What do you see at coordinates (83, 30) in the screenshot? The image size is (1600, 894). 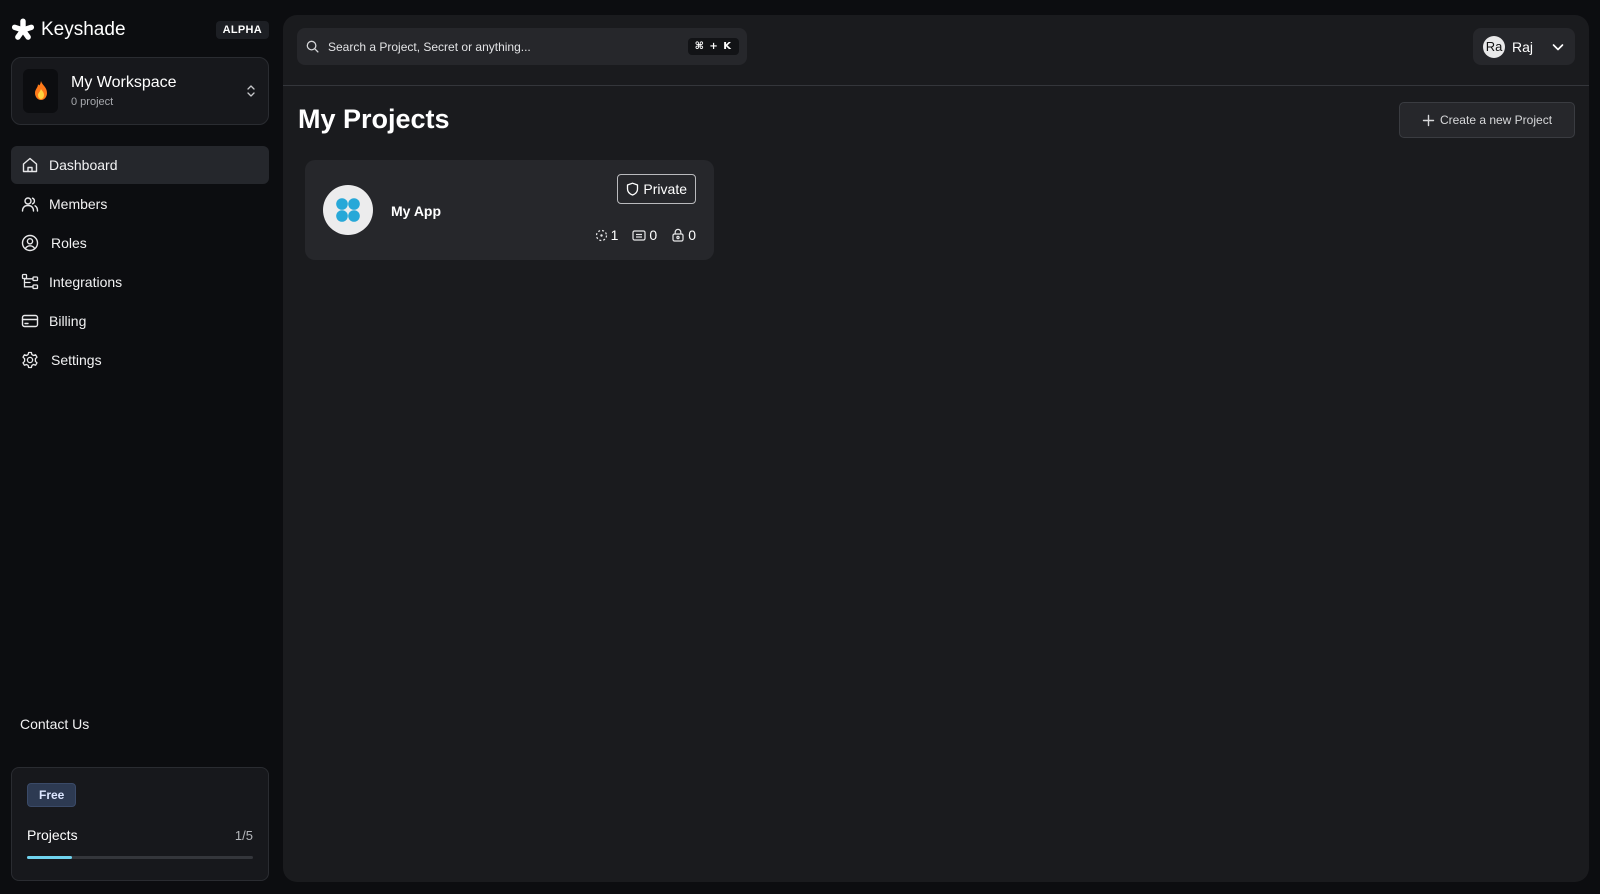 I see `brand-name: Keyshade` at bounding box center [83, 30].